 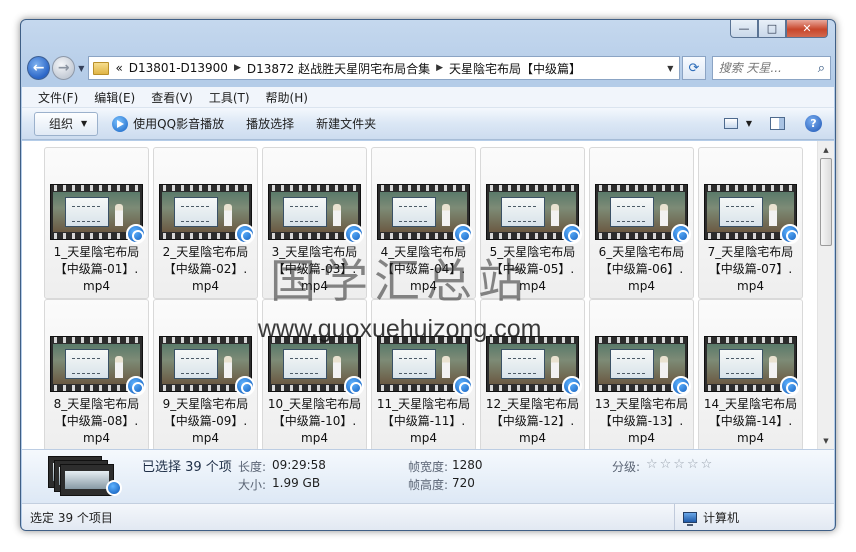 What do you see at coordinates (749, 123) in the screenshot?
I see `view-options-dropdown-icon: ▼` at bounding box center [749, 123].